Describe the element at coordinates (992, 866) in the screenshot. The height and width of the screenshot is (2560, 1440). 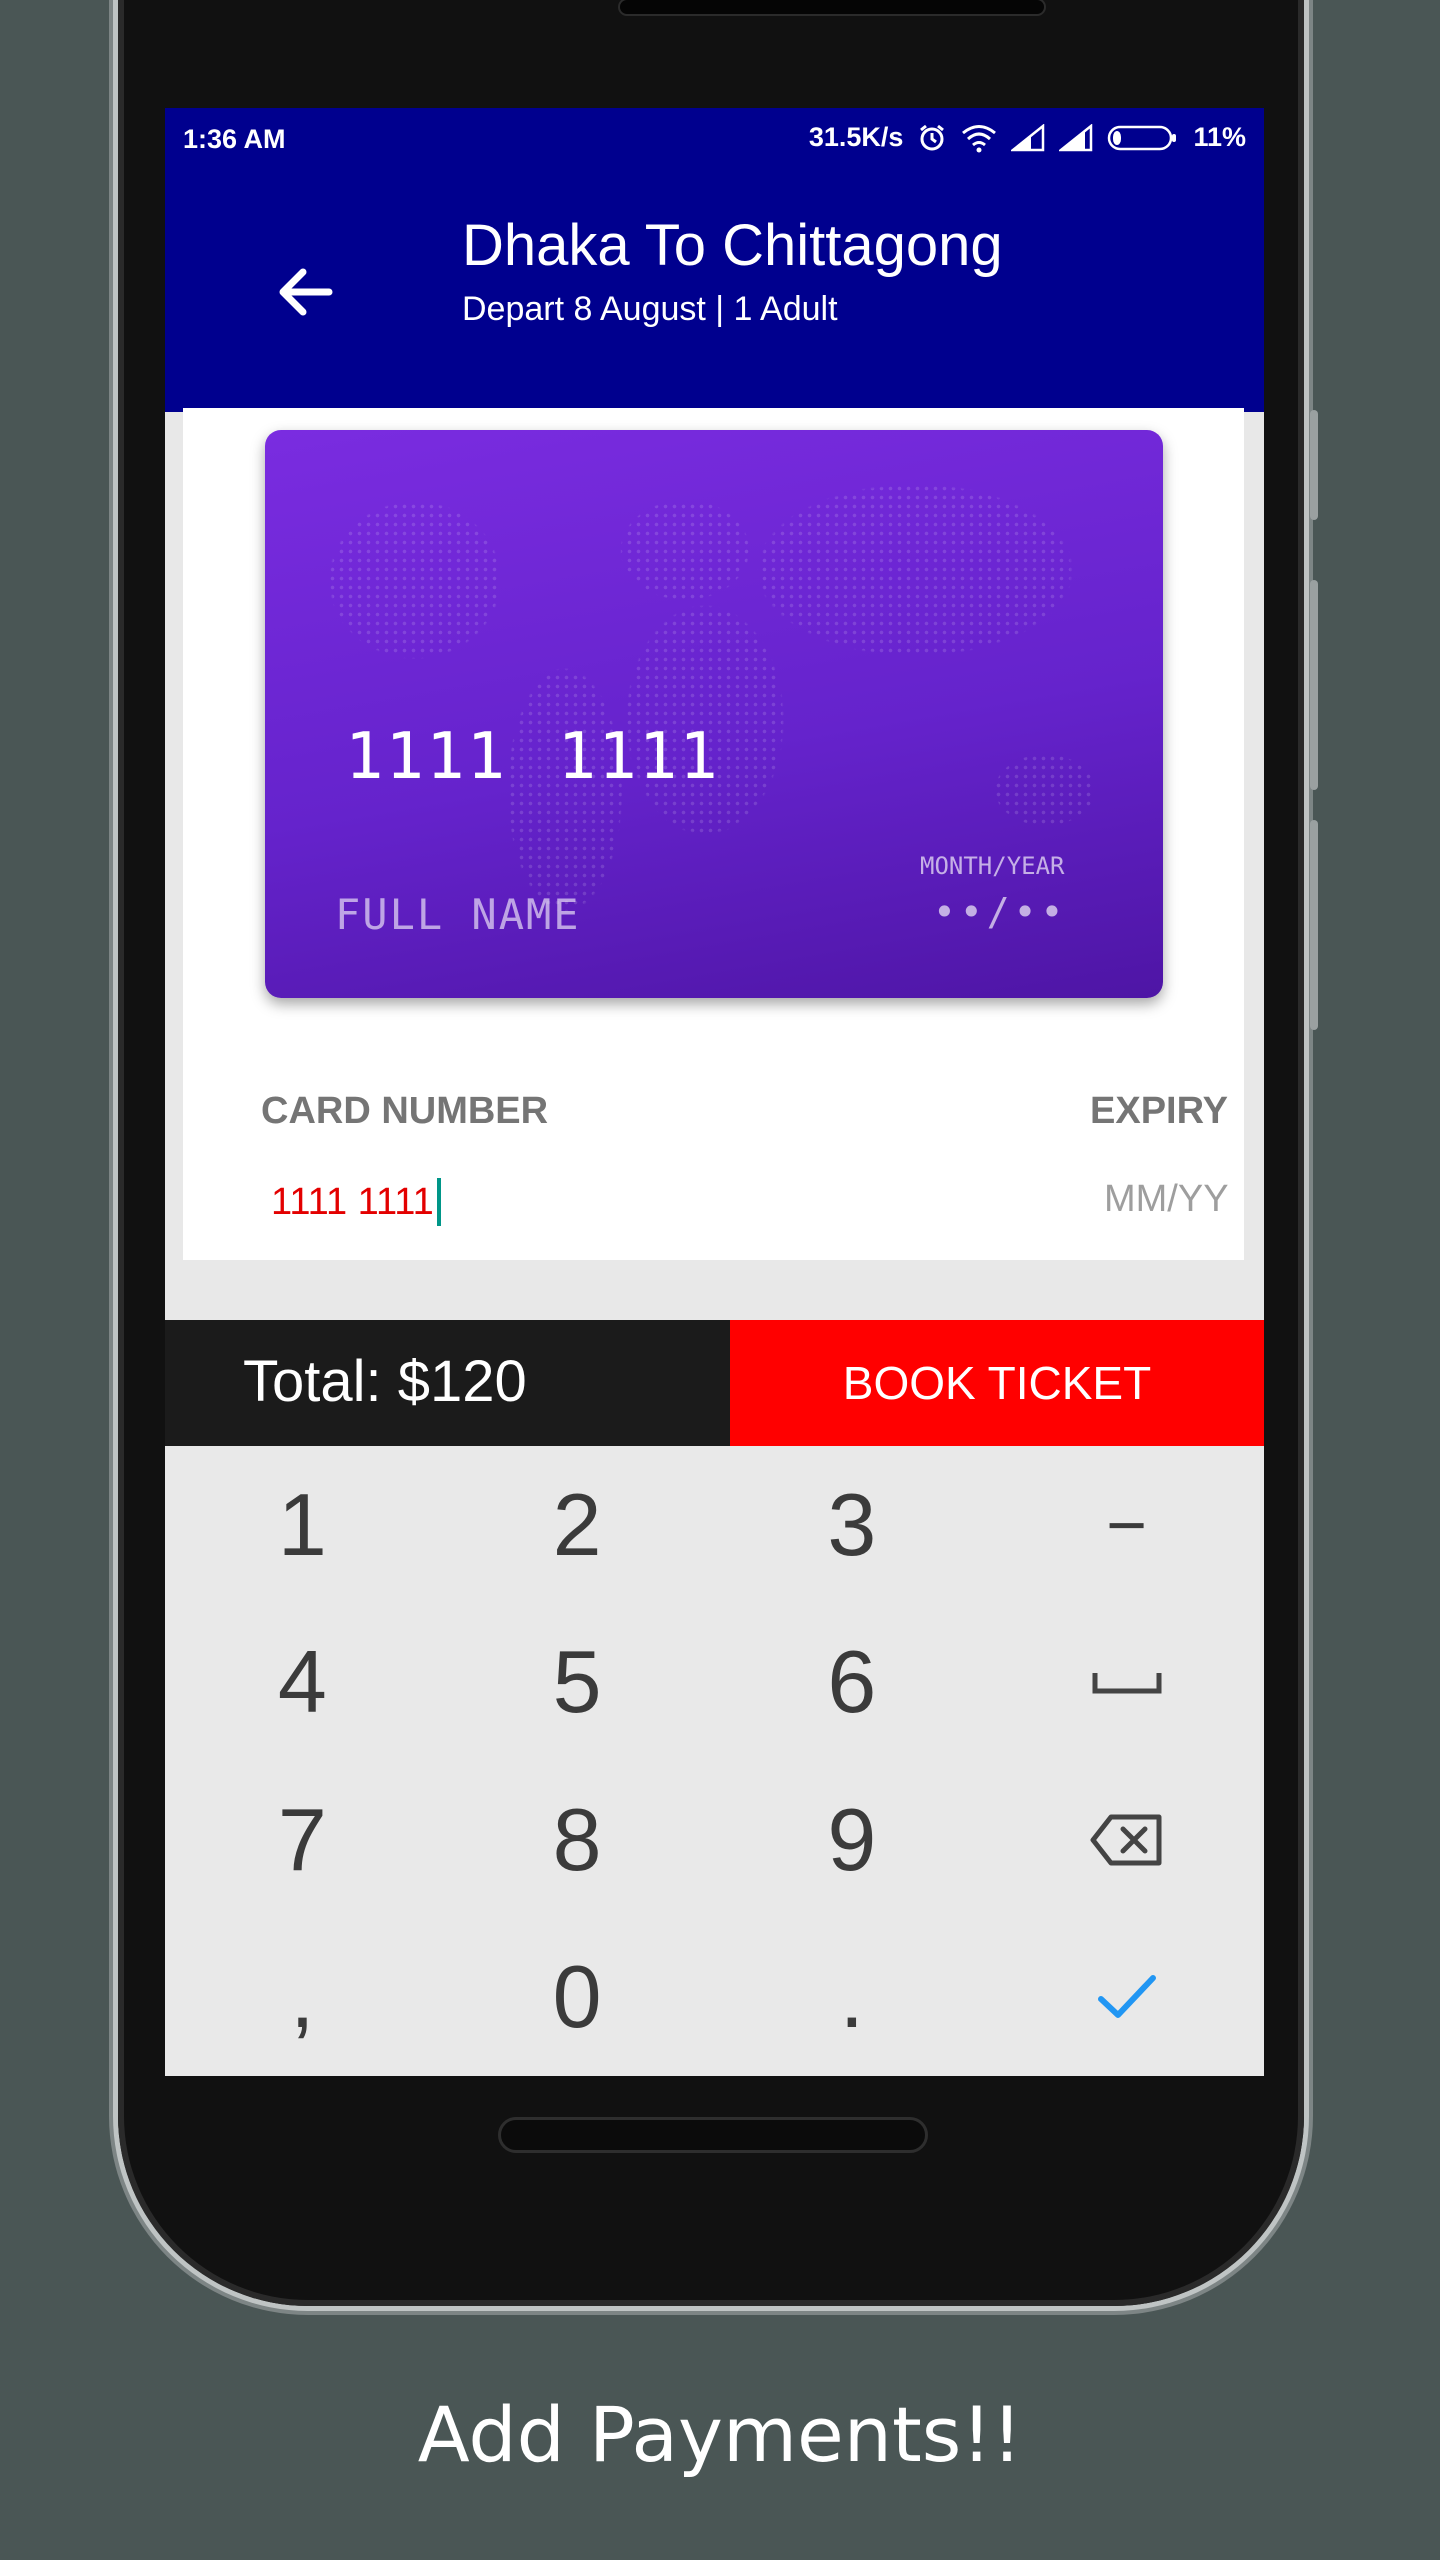
I see `card-preview-expiry-label: MONTH/YEAR` at that location.